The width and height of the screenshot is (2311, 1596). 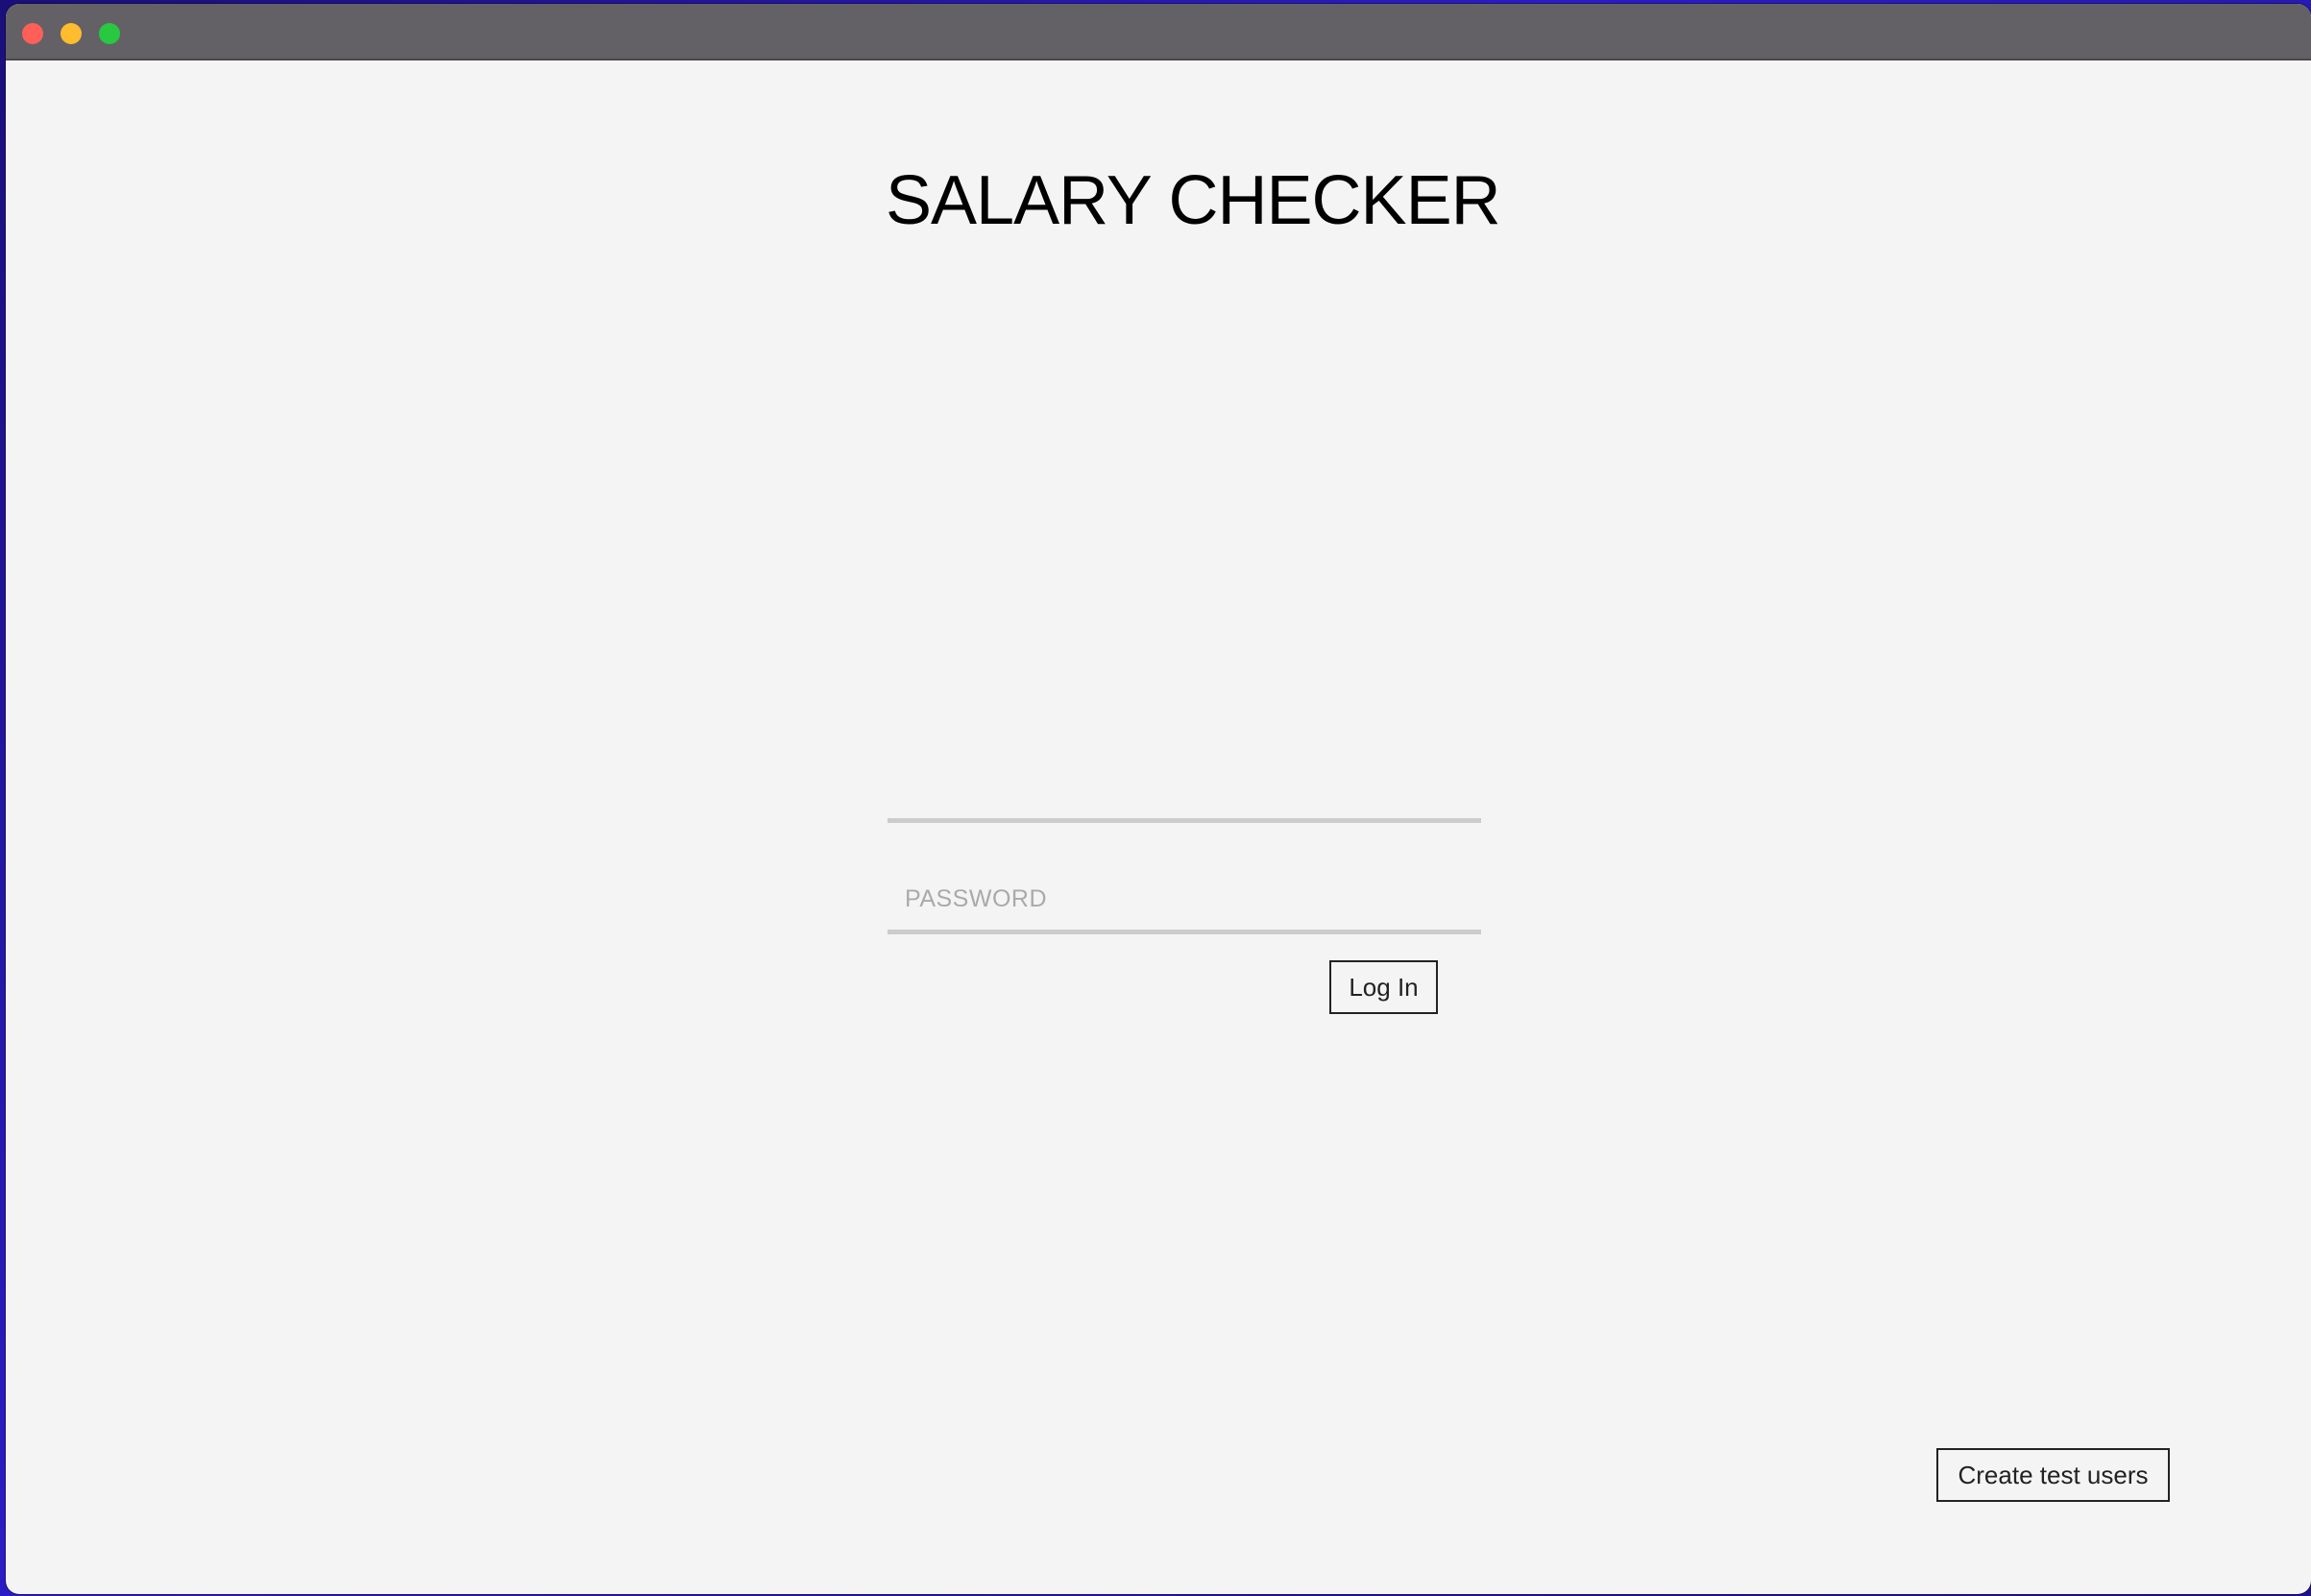 I want to click on password-field, so click(x=1184, y=901).